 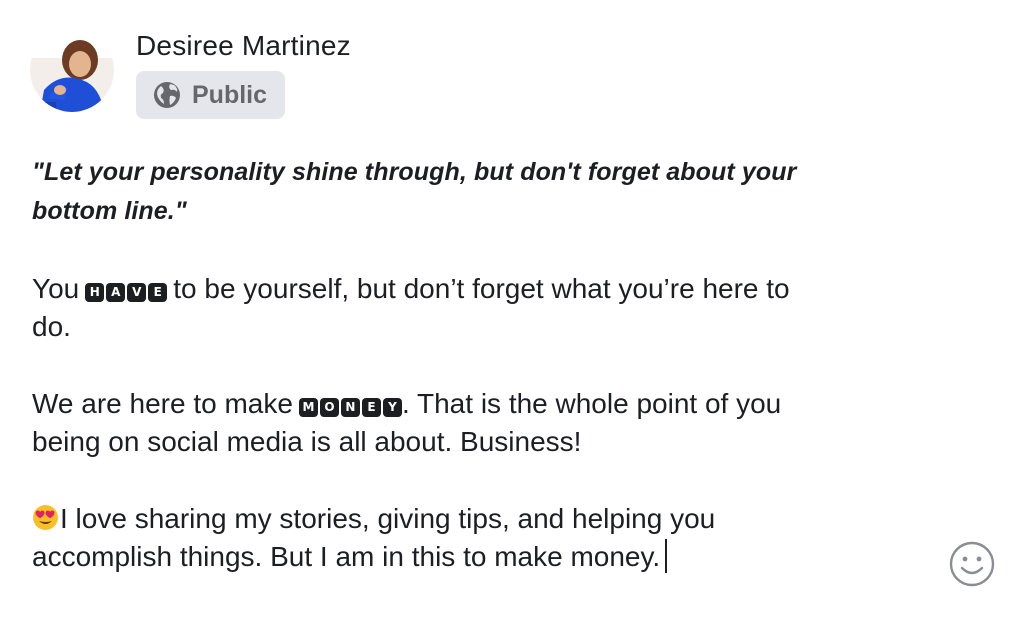 What do you see at coordinates (392, 407) in the screenshot?
I see `squared-letter: Y` at bounding box center [392, 407].